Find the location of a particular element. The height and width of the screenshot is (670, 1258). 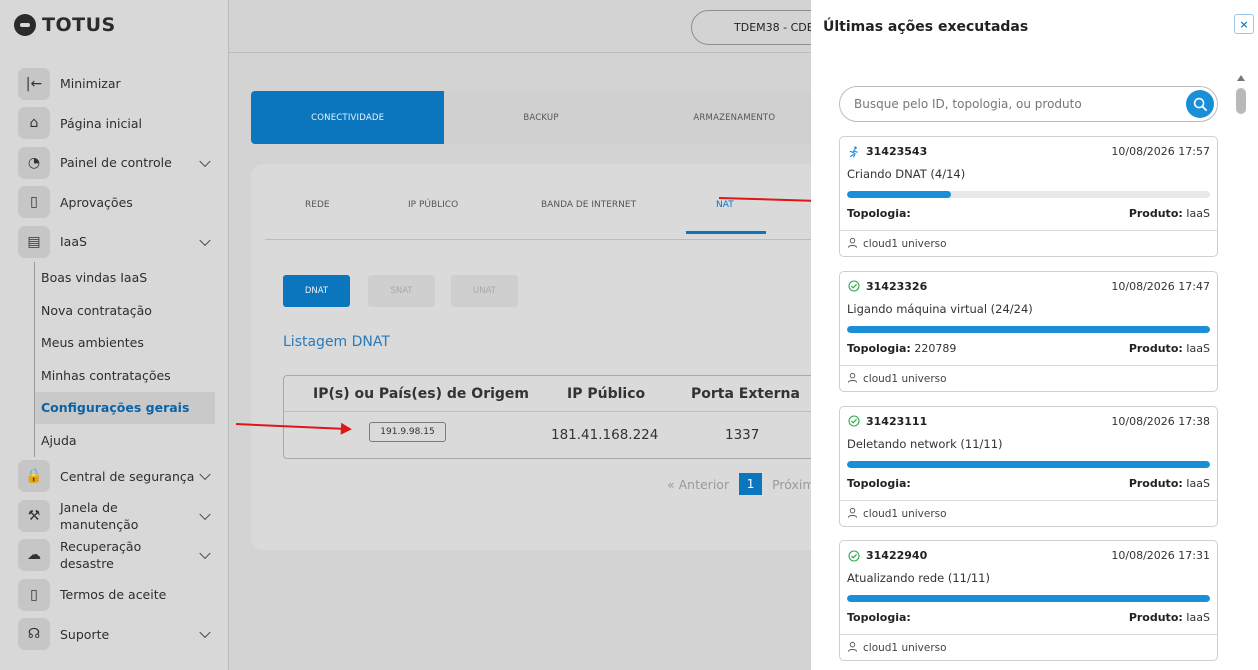

document-check-icon: ▯ is located at coordinates (34, 202).